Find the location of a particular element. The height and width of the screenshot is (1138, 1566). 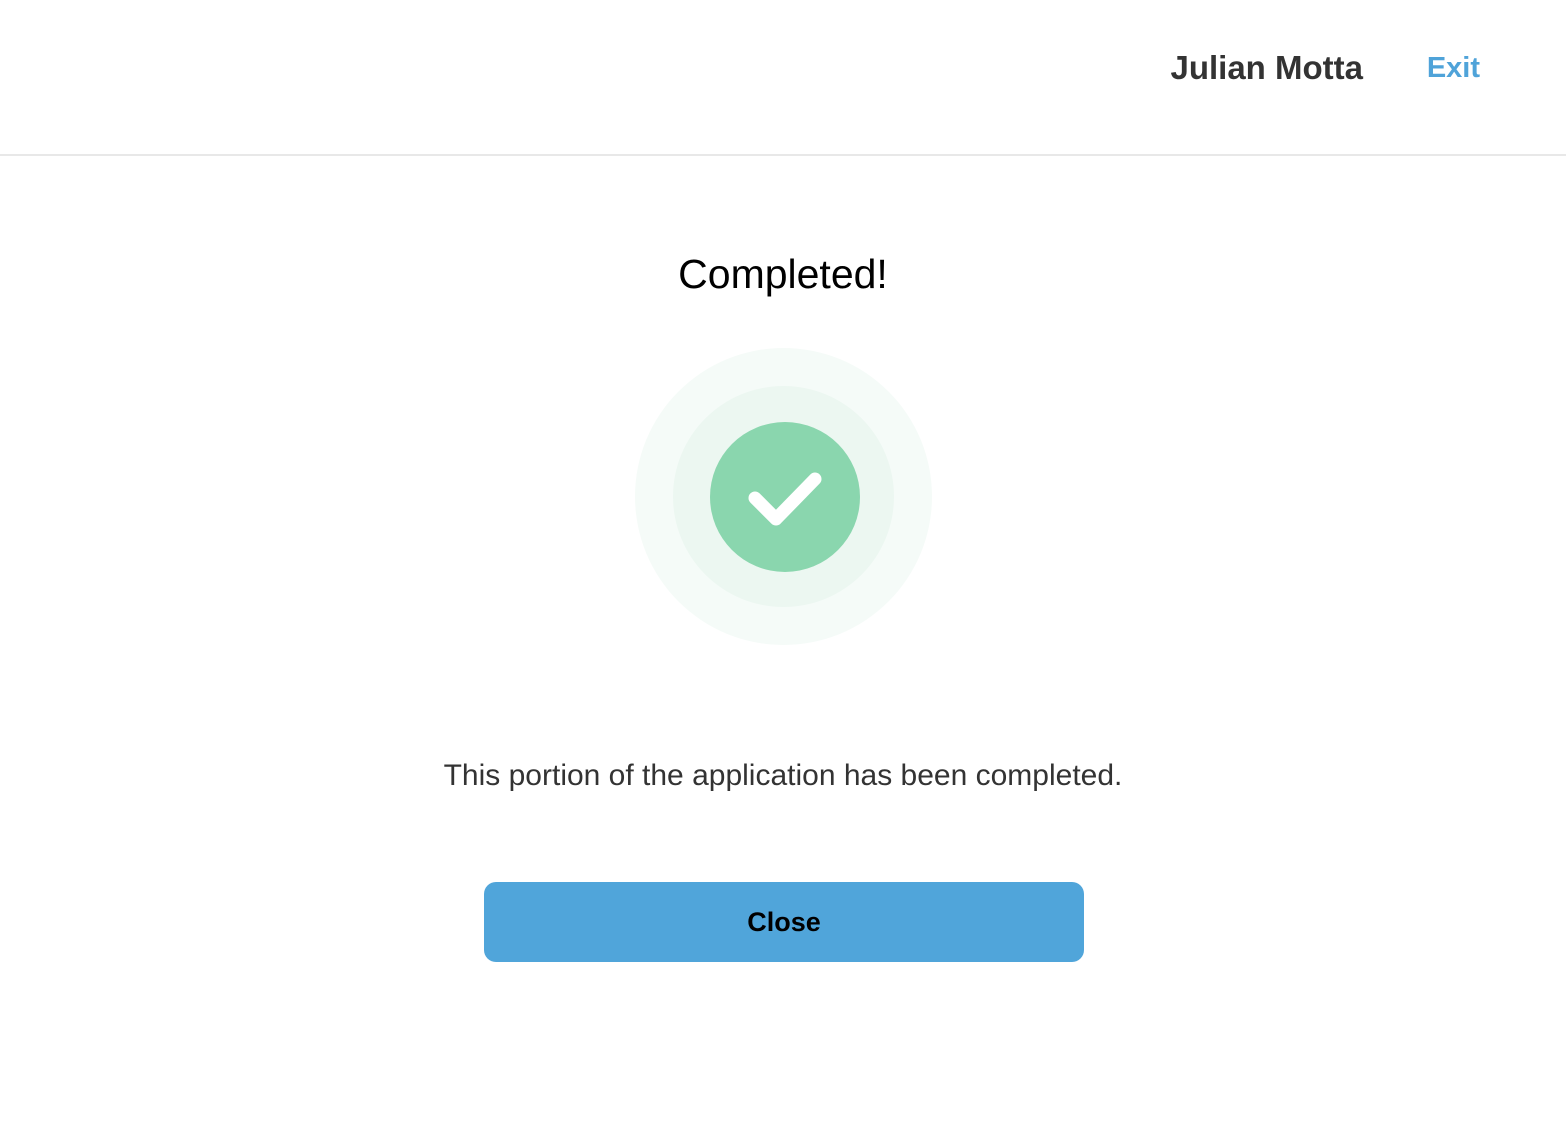

success-graphic is located at coordinates (783, 496).